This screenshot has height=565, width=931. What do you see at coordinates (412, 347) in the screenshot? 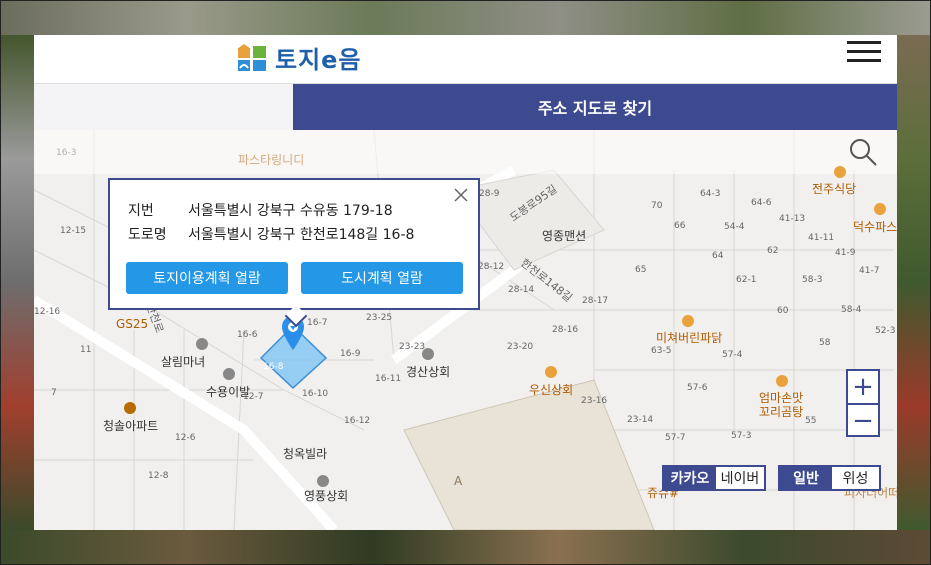
I see `parcel-number: 23-23` at bounding box center [412, 347].